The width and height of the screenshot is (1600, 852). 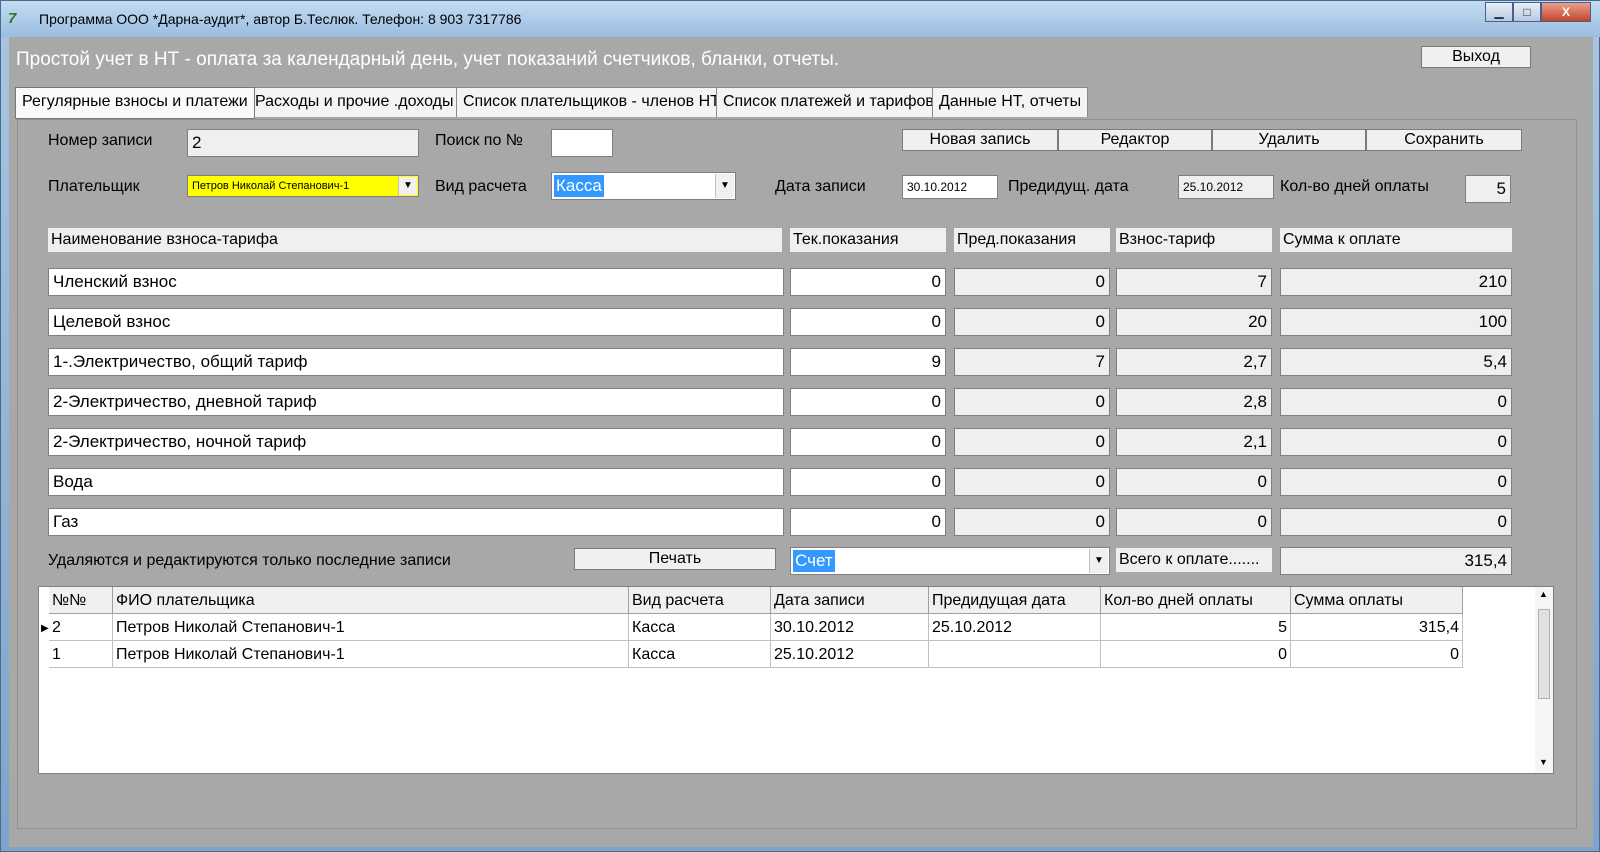 What do you see at coordinates (81, 654) in the screenshot?
I see `grid-cell: 1` at bounding box center [81, 654].